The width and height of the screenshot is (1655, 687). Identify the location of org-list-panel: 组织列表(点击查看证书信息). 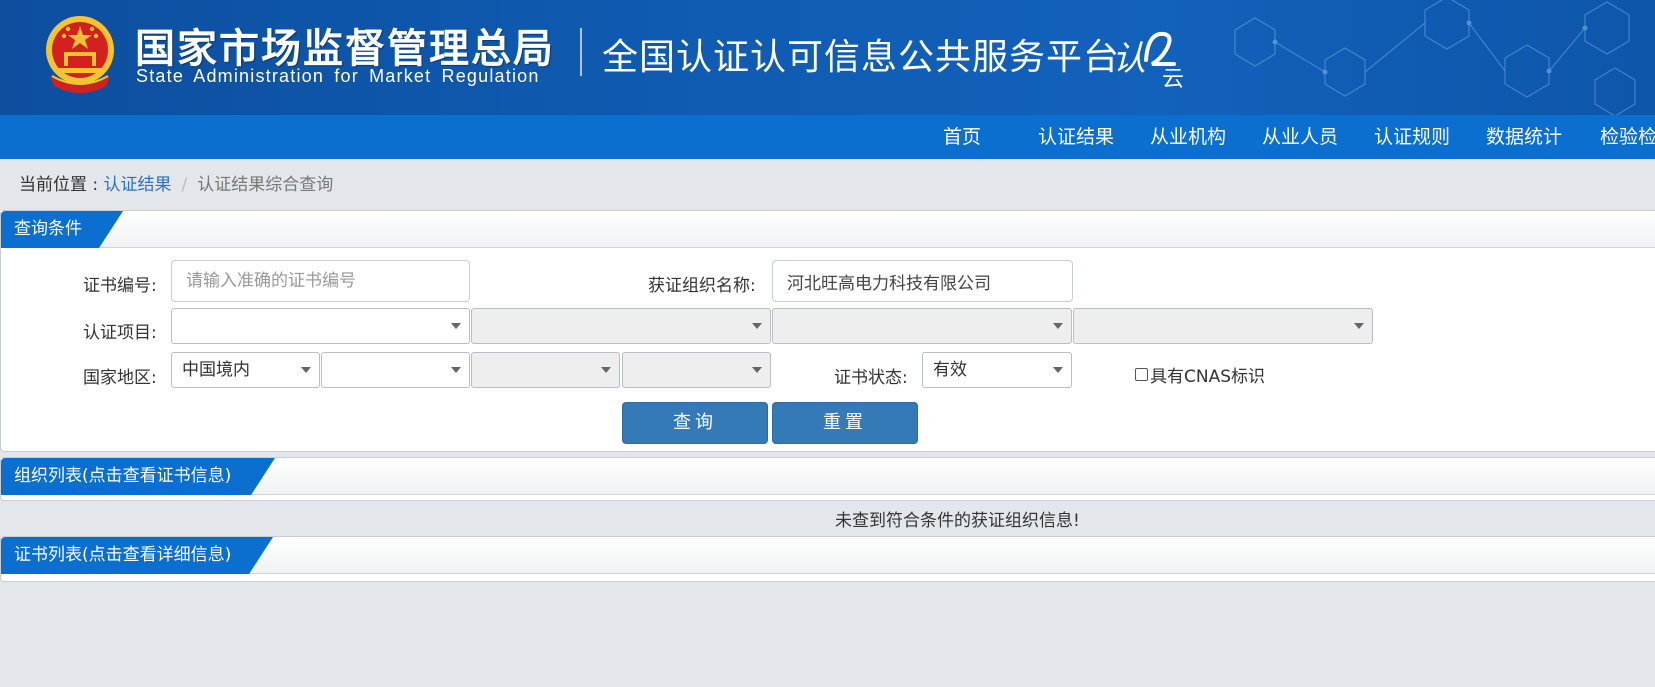
(827, 479).